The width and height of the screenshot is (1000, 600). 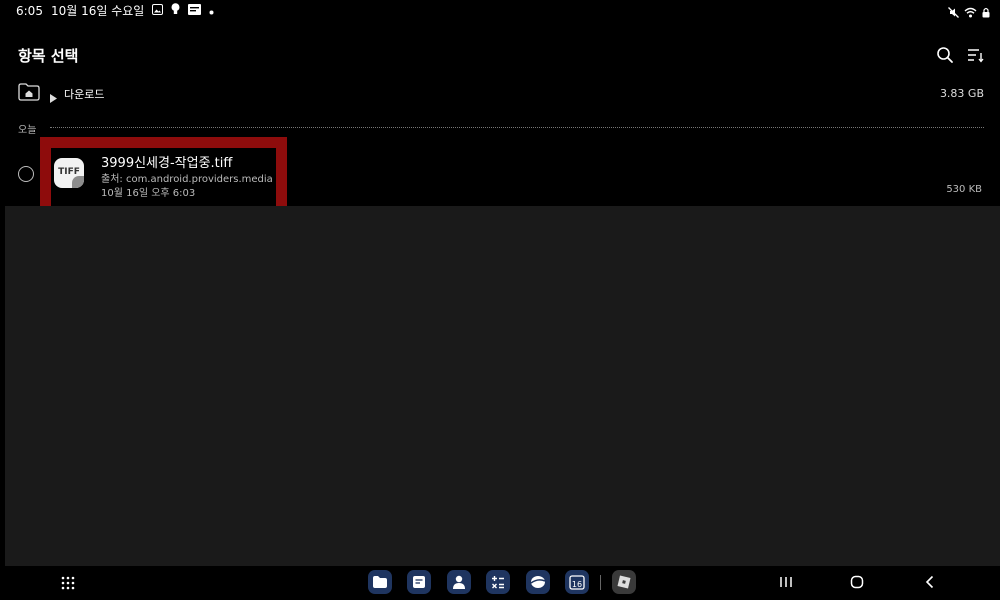 I want to click on back-button, so click(x=932, y=583).